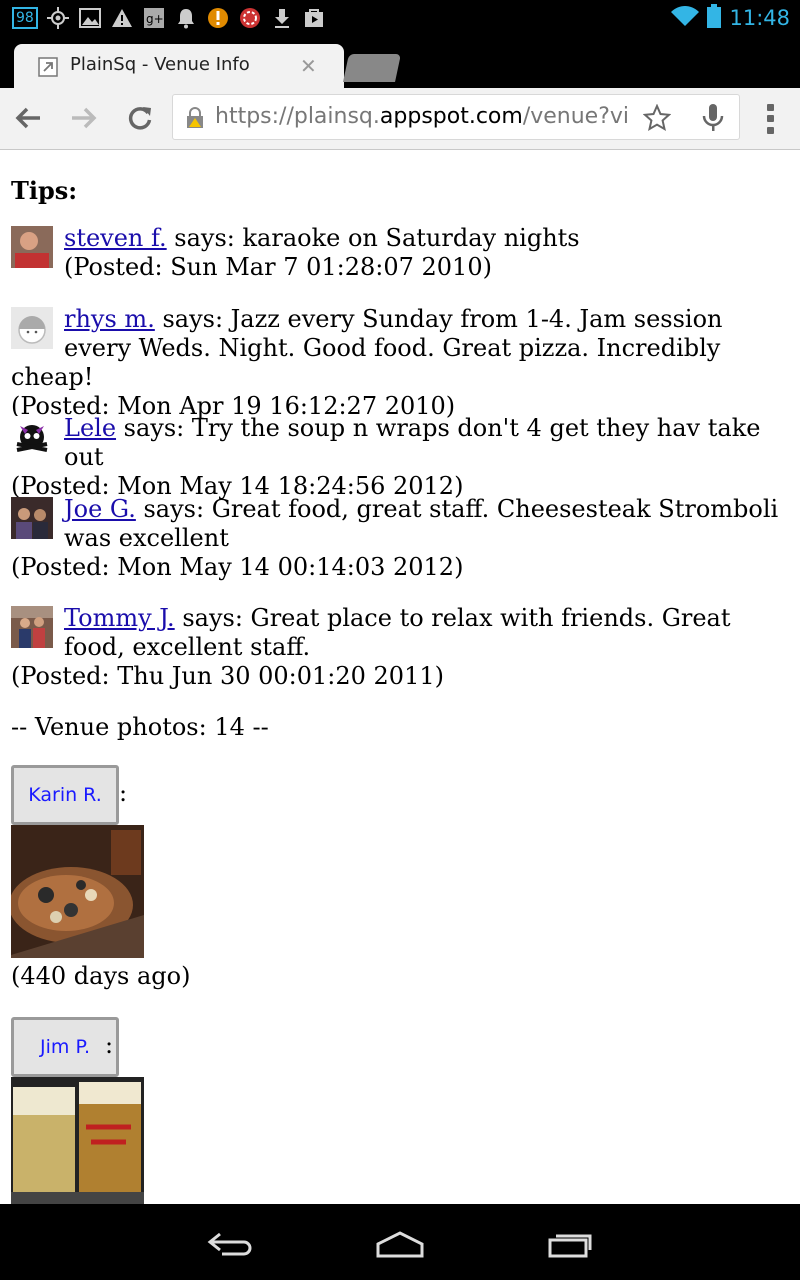 The image size is (800, 1280). What do you see at coordinates (109, 319) in the screenshot?
I see `tip-user-link: rhys m.` at bounding box center [109, 319].